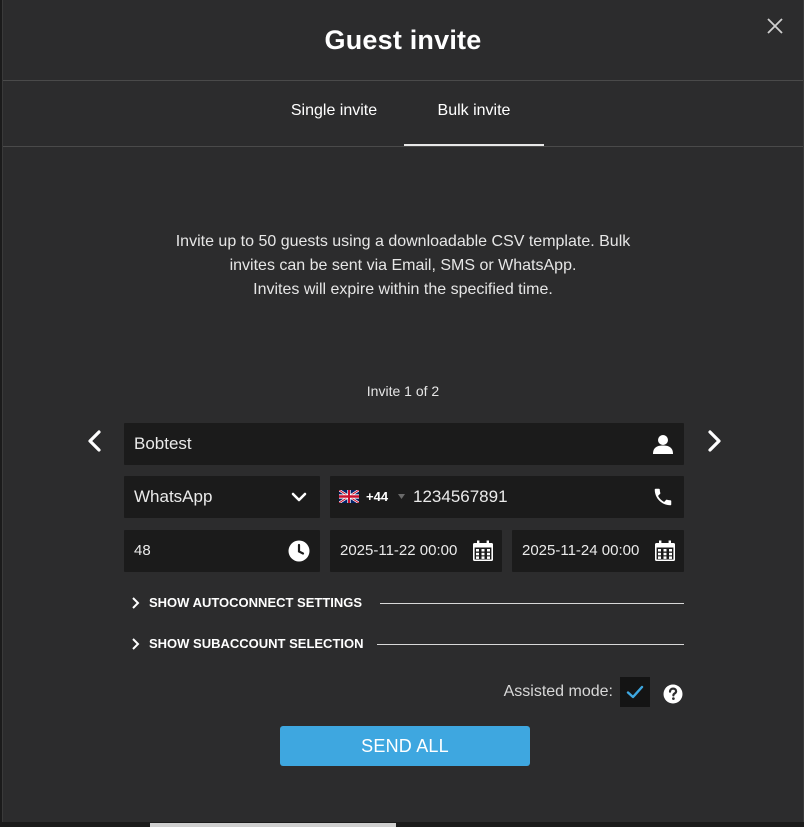 This screenshot has width=804, height=827. Describe the element at coordinates (474, 113) in the screenshot. I see `tab-bulk-invite: Bulk invite` at that location.